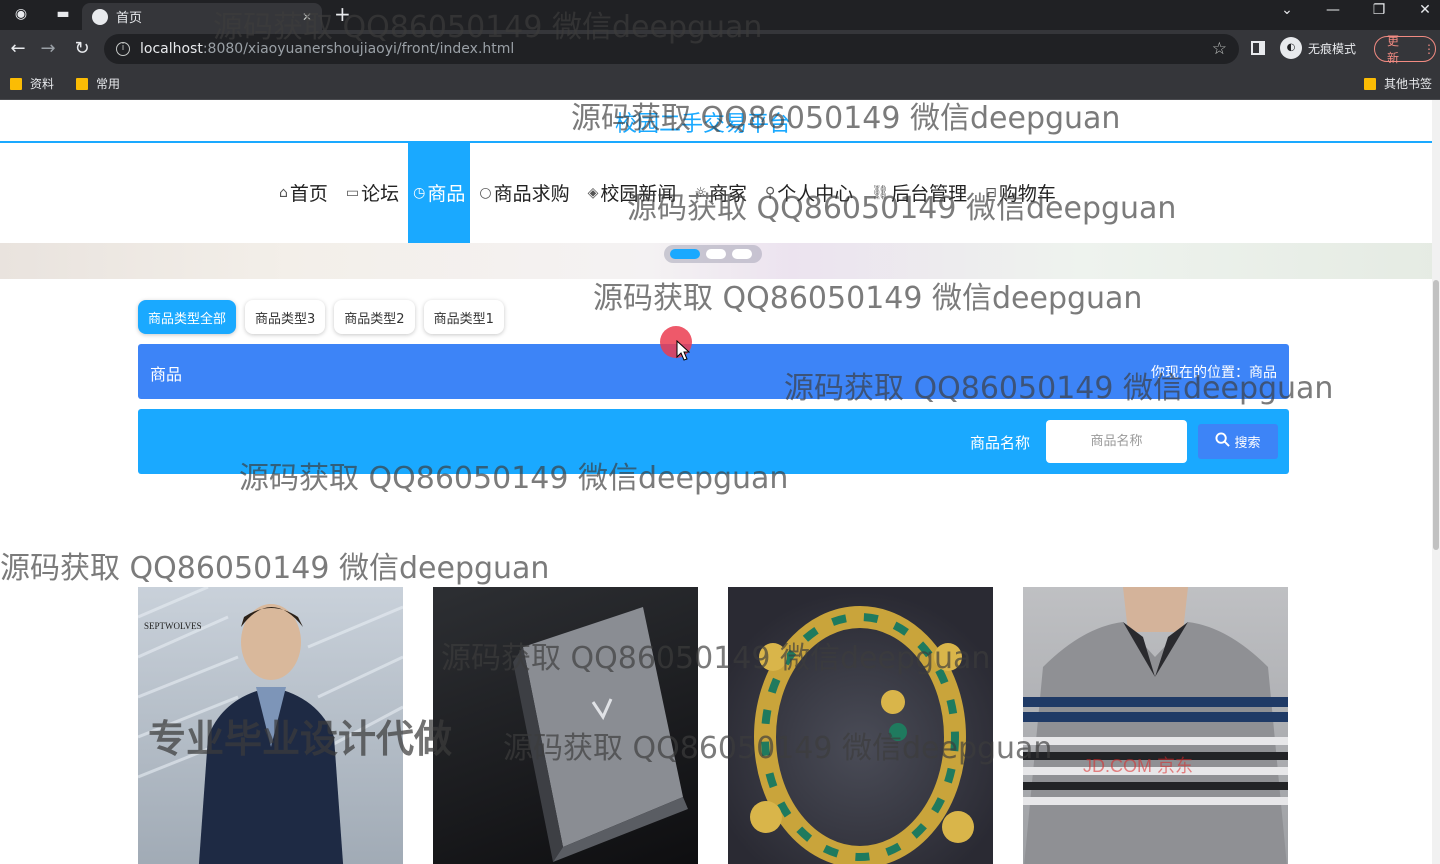 The width and height of the screenshot is (1440, 864). What do you see at coordinates (683, 350) in the screenshot?
I see `mouse-cursor-icon` at bounding box center [683, 350].